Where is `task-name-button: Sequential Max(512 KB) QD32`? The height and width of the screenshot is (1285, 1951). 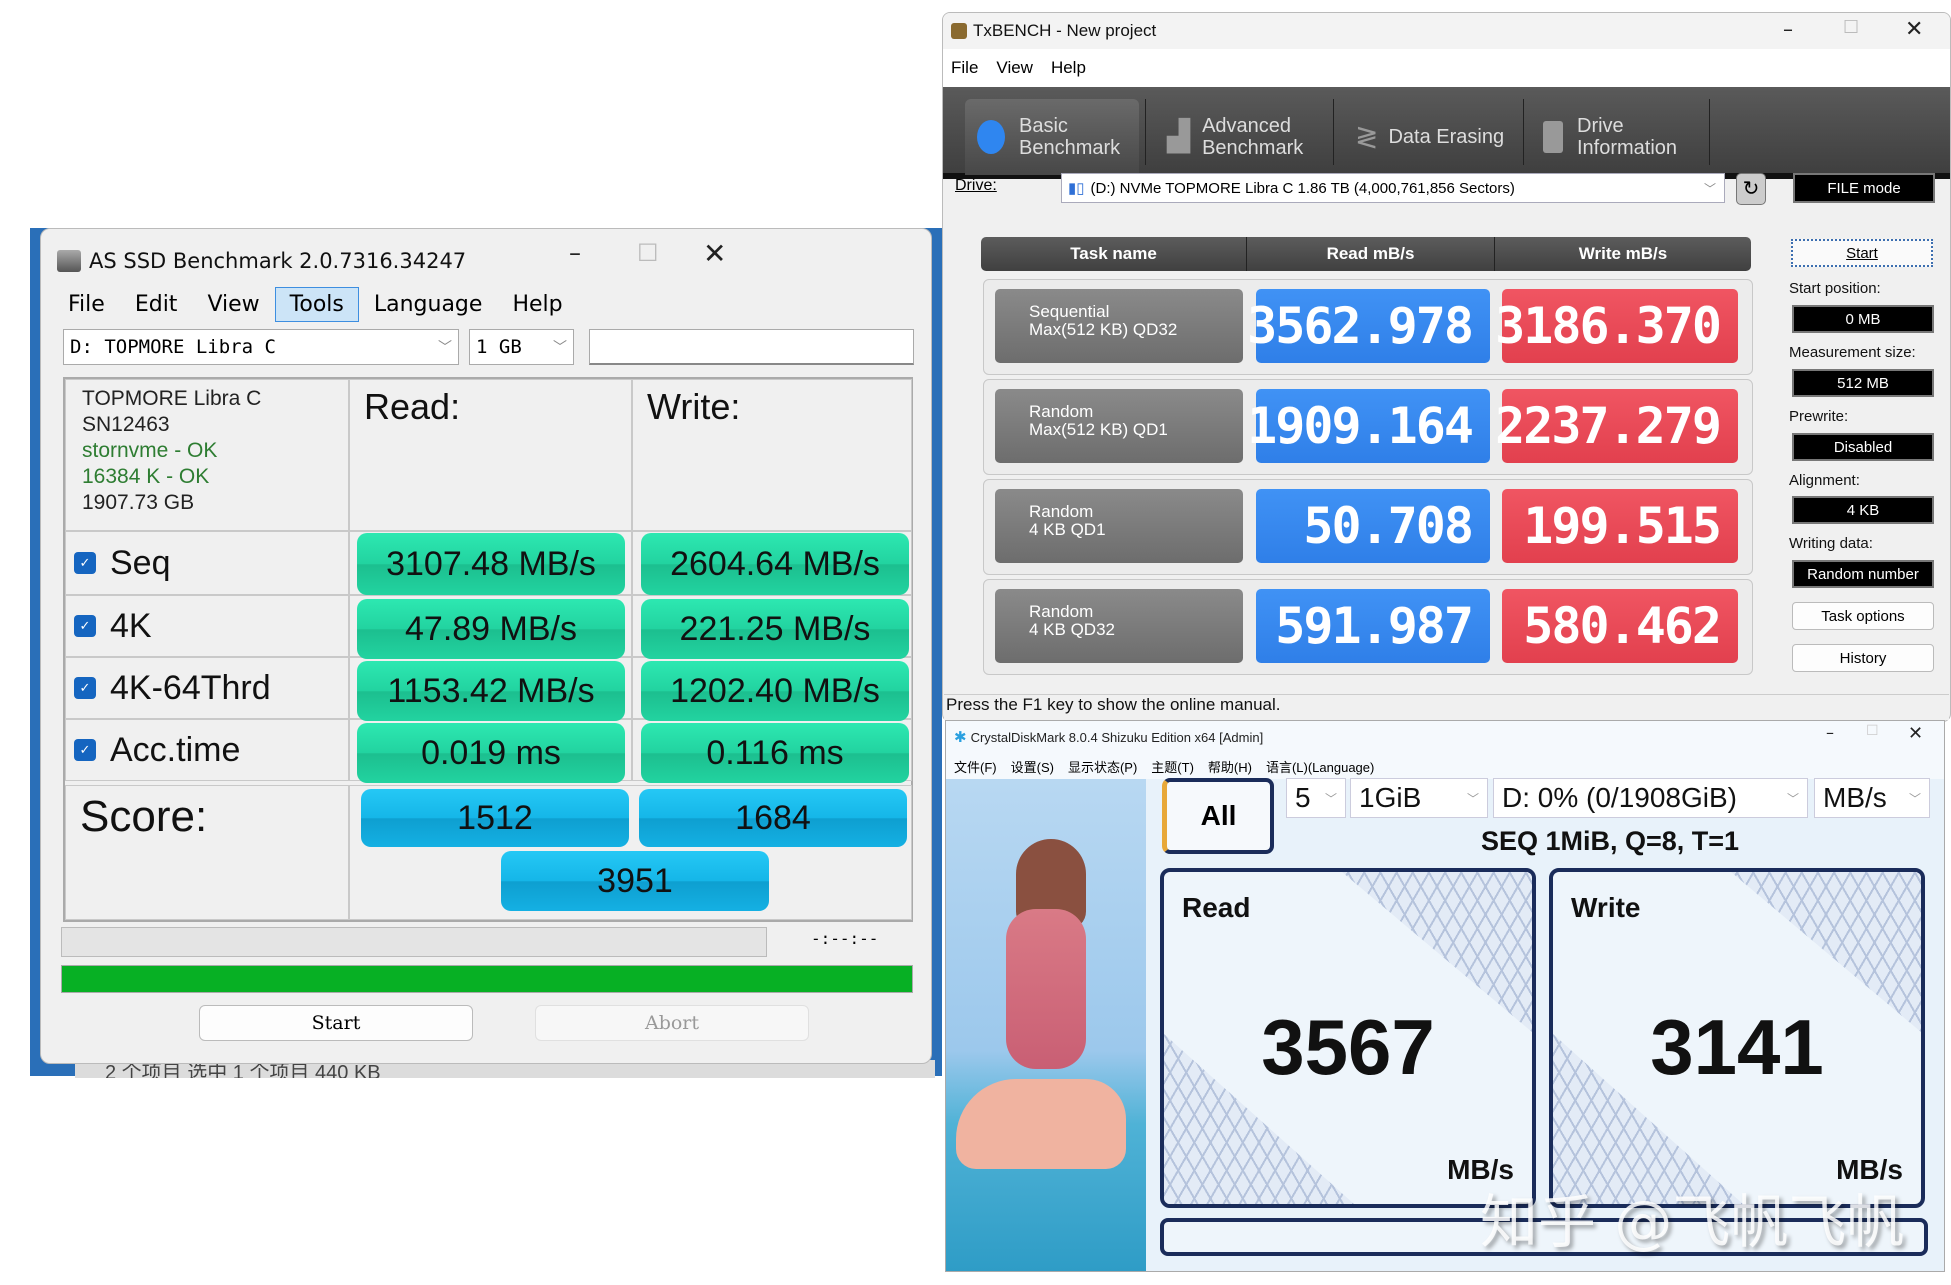
task-name-button: Sequential Max(512 KB) QD32 is located at coordinates (1119, 326).